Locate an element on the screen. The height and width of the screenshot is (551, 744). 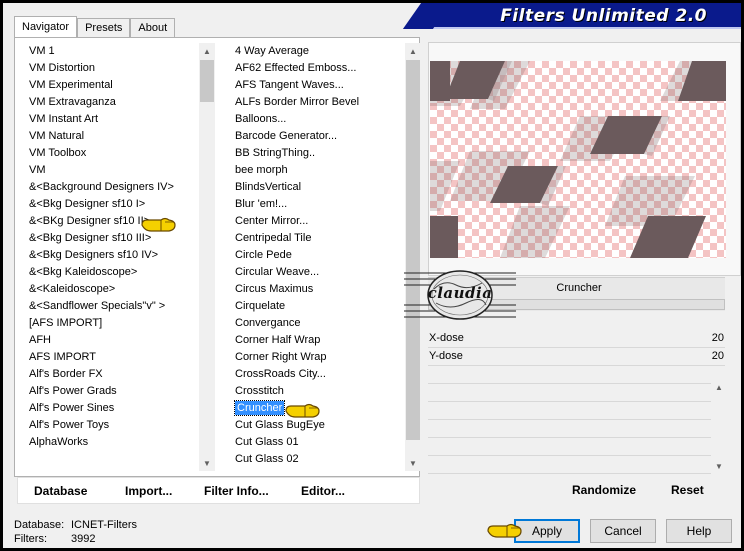
category-item: VM Toolbox is located at coordinates (119, 153).